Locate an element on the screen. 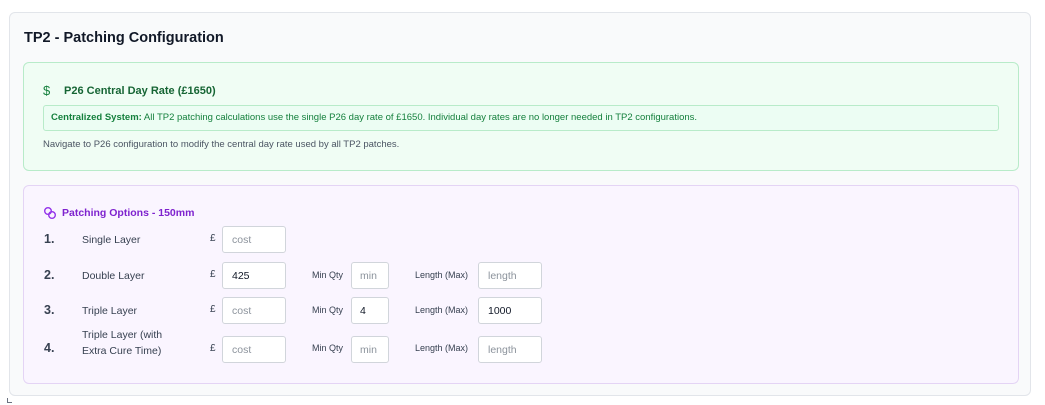 The width and height of the screenshot is (1045, 405). notice-label: Centralized System: is located at coordinates (96, 117).